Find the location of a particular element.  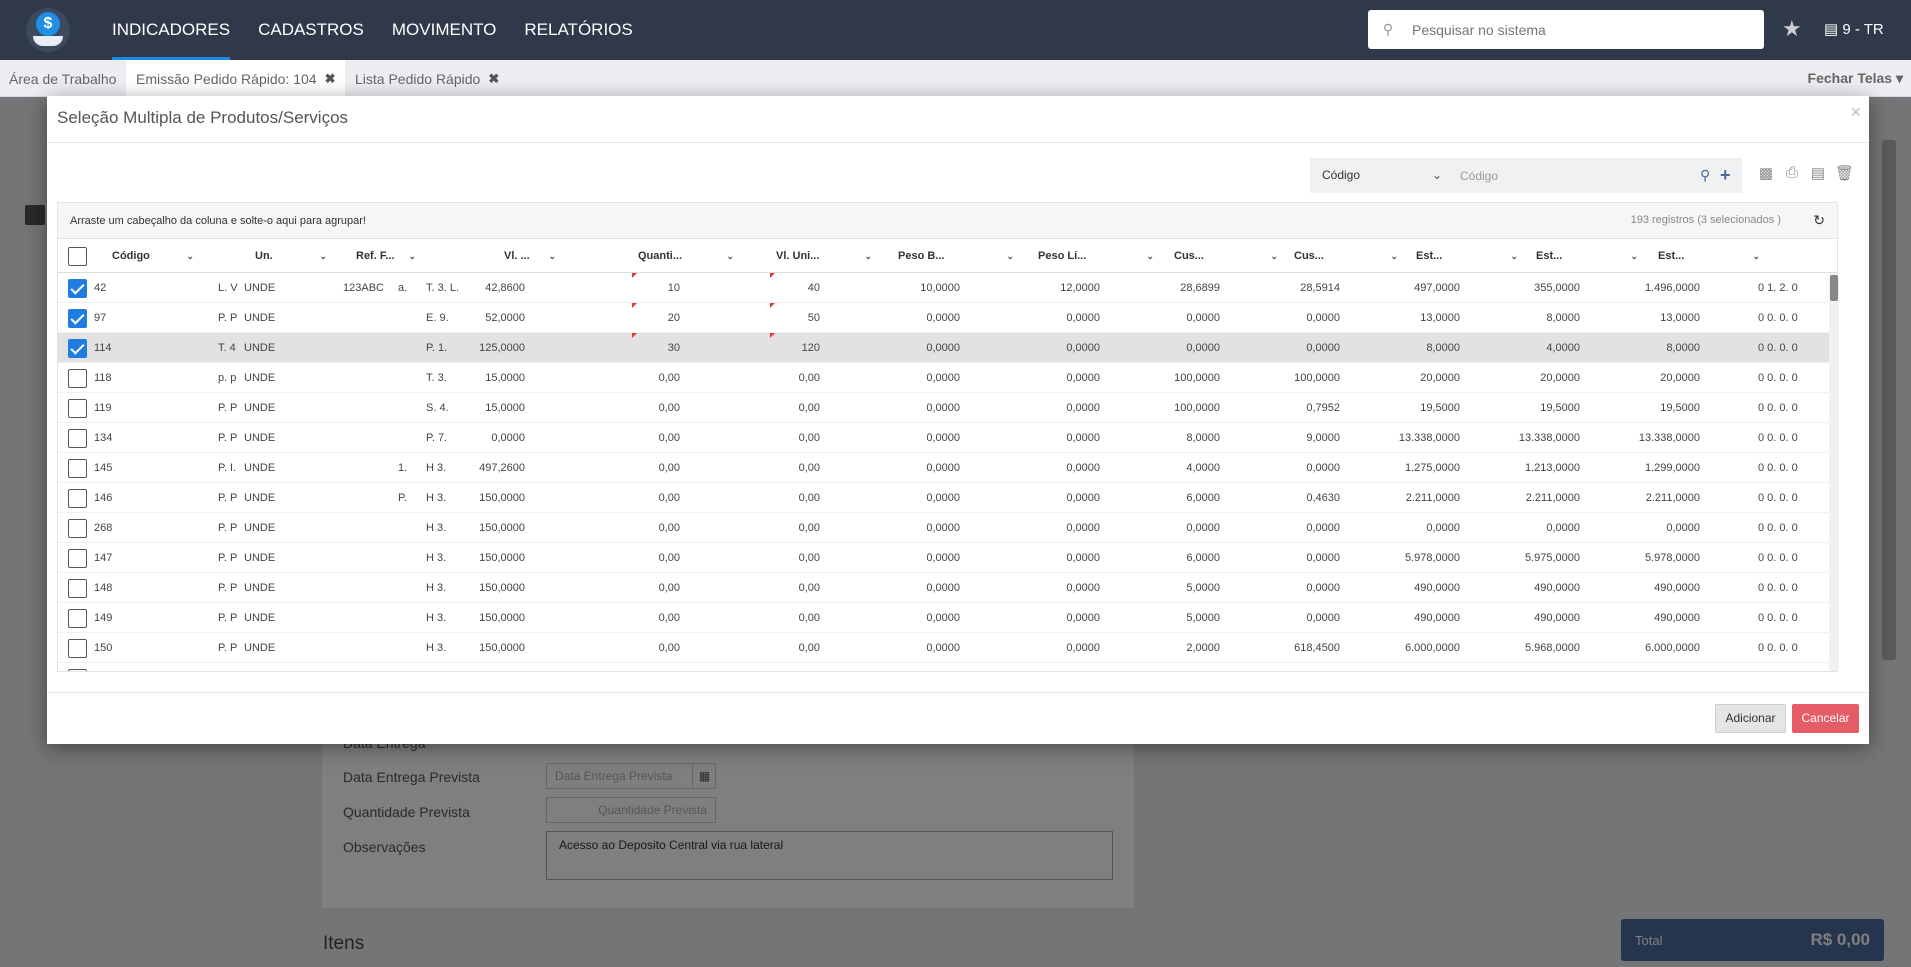

close-all-tabs: Fechar Telas ▾ is located at coordinates (1855, 78).